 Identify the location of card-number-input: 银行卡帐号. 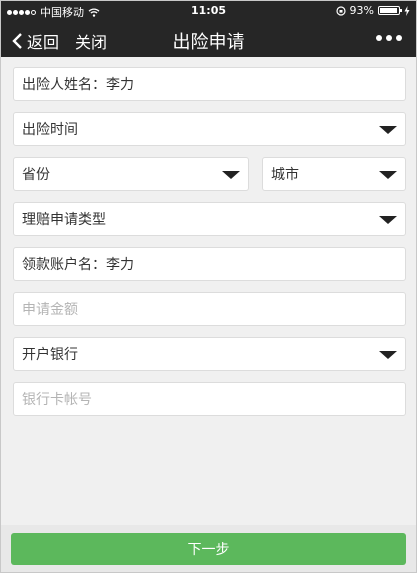
(209, 399).